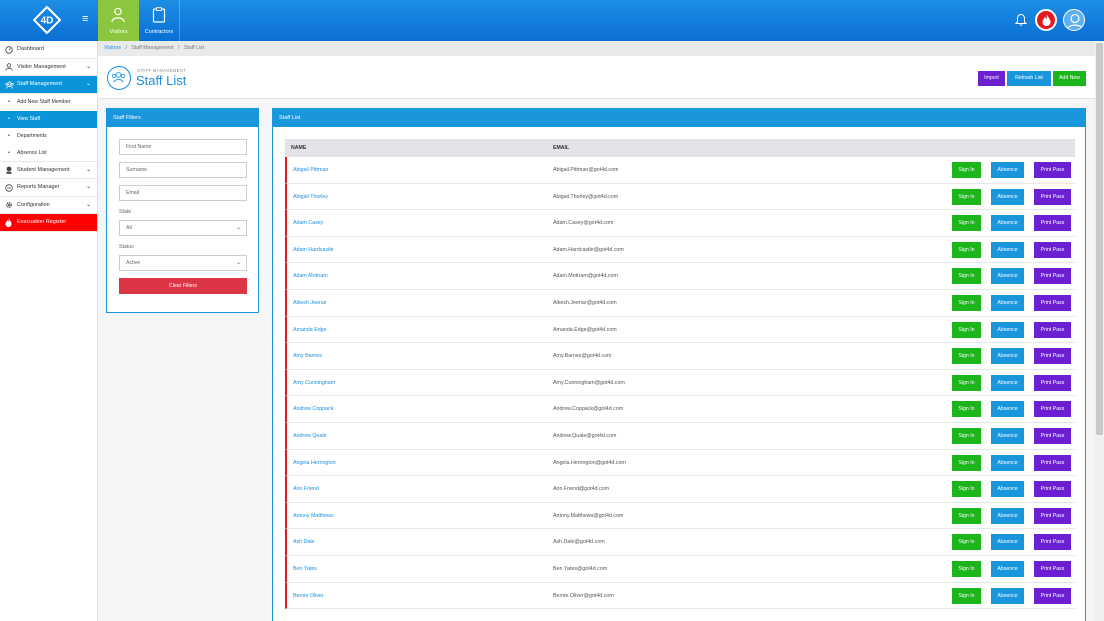 The width and height of the screenshot is (1104, 621). I want to click on staff-name-link: Bernie Oliver, so click(308, 596).